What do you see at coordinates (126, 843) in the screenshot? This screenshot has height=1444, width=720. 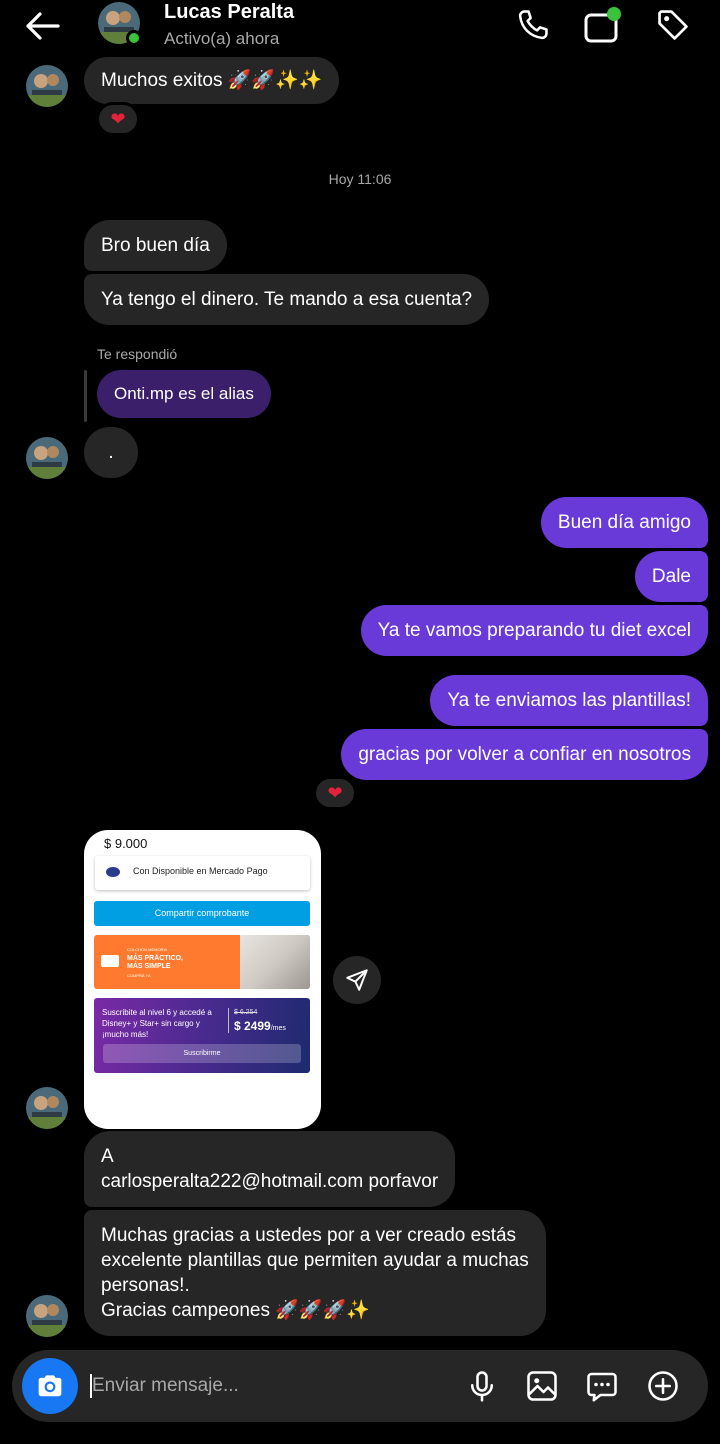 I see `receipt-amount: $ 9.000` at bounding box center [126, 843].